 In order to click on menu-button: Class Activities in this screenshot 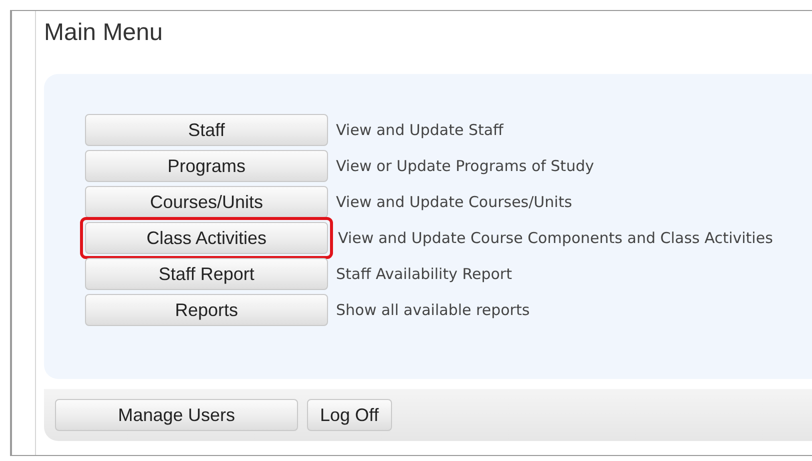, I will do `click(206, 238)`.